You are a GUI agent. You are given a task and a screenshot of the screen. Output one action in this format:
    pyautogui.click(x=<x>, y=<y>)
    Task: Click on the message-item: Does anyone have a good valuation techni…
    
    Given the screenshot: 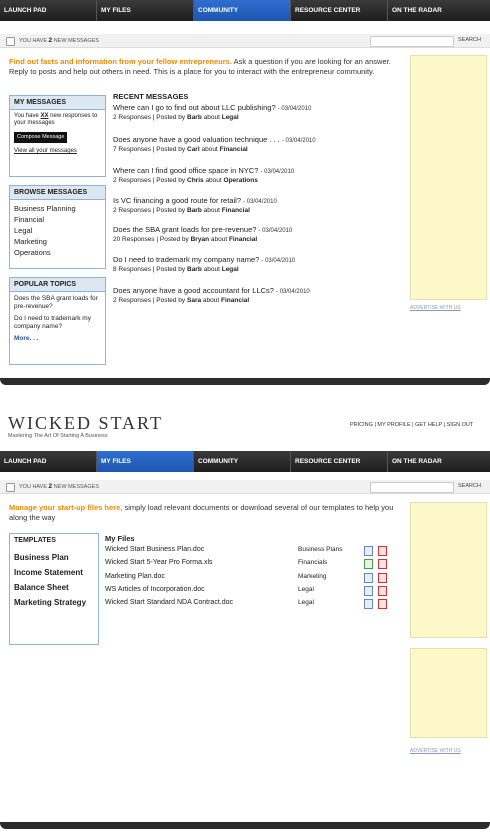 What is the action you would take?
    pyautogui.click(x=258, y=144)
    